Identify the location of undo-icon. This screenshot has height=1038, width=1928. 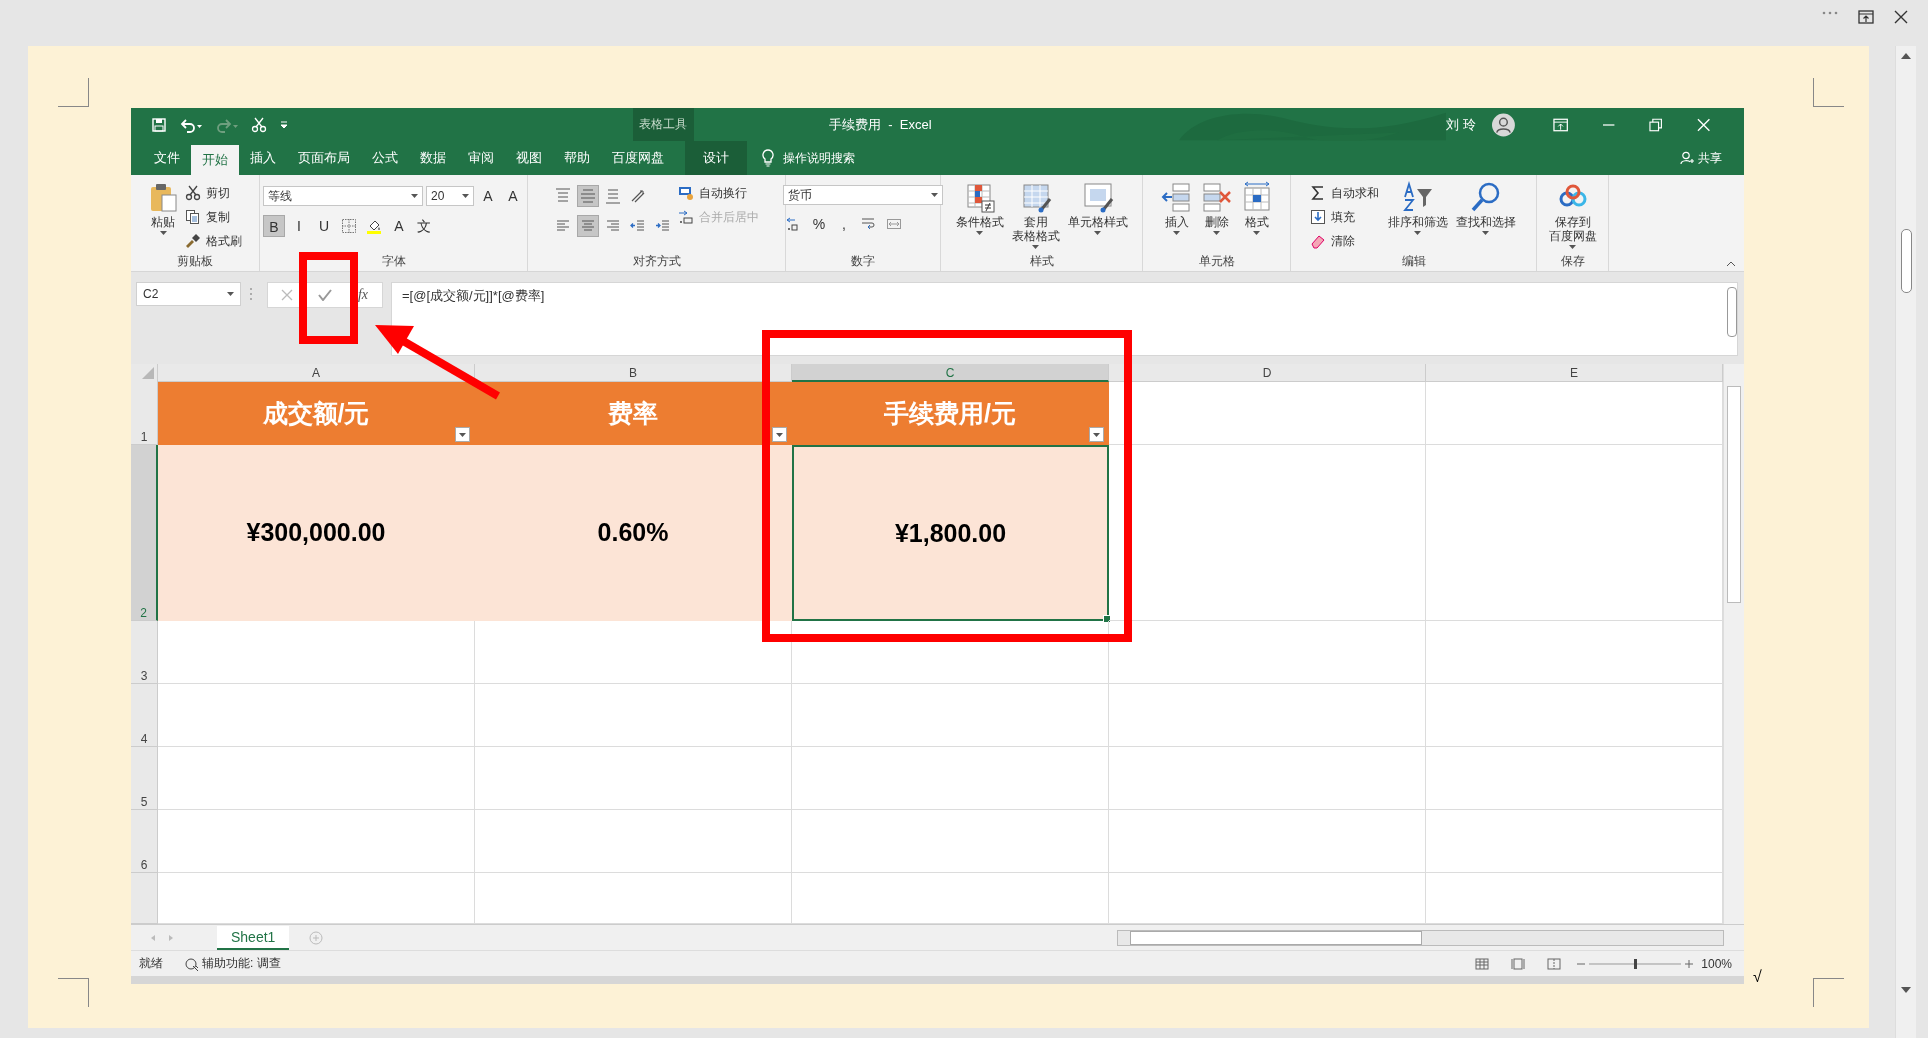
(191, 124).